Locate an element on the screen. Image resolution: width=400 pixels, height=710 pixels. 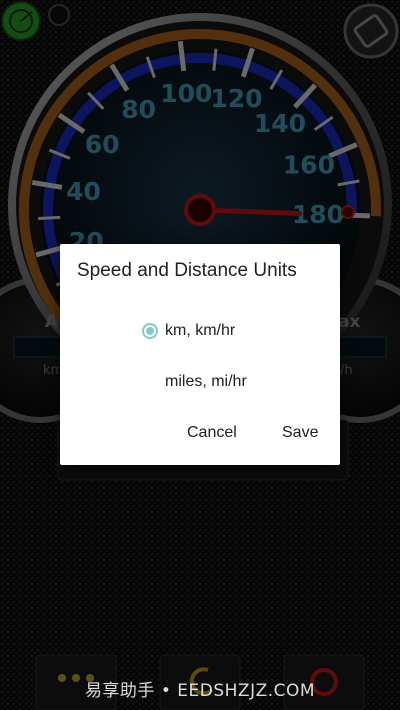
option-miles-label: miles, mi/hr is located at coordinates (206, 381).